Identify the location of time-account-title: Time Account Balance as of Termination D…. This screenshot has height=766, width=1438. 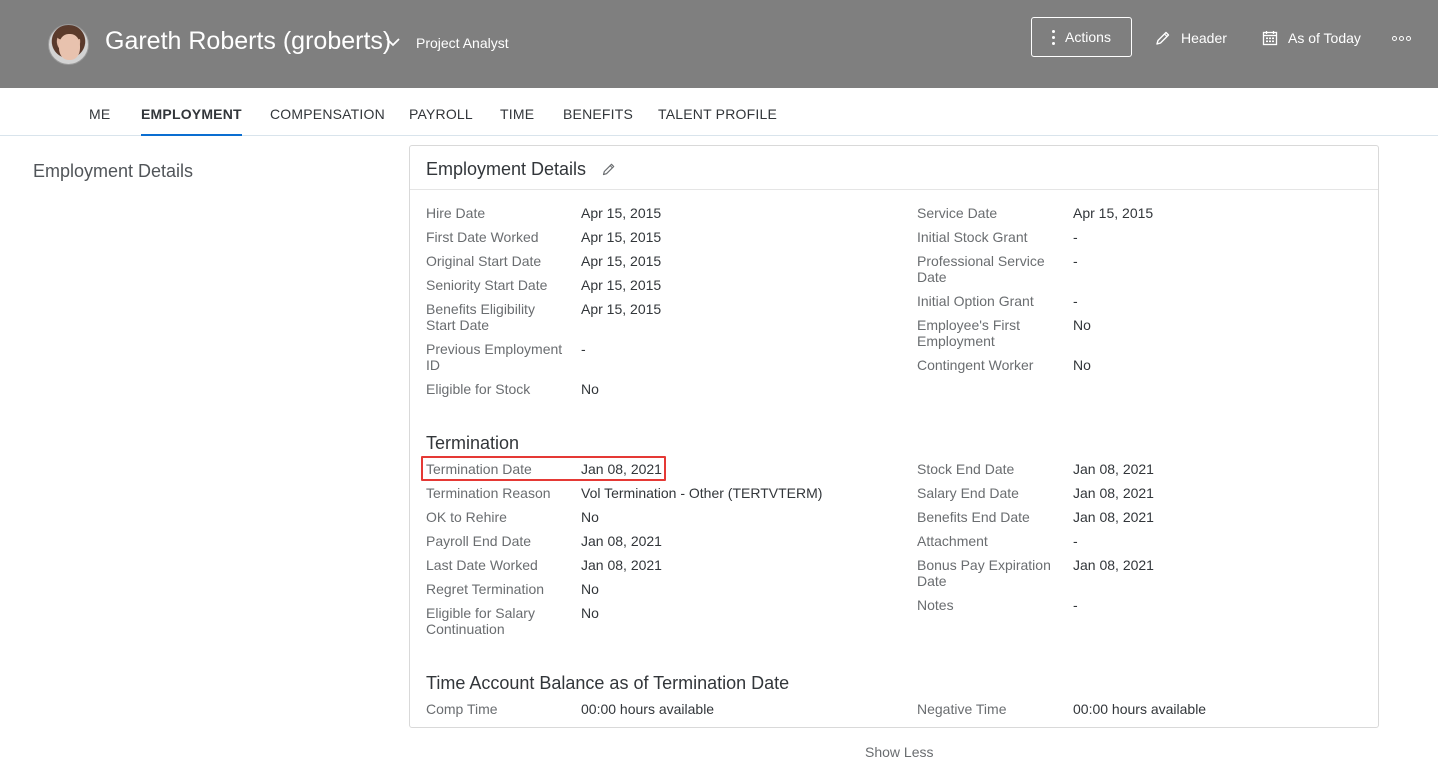
(608, 683).